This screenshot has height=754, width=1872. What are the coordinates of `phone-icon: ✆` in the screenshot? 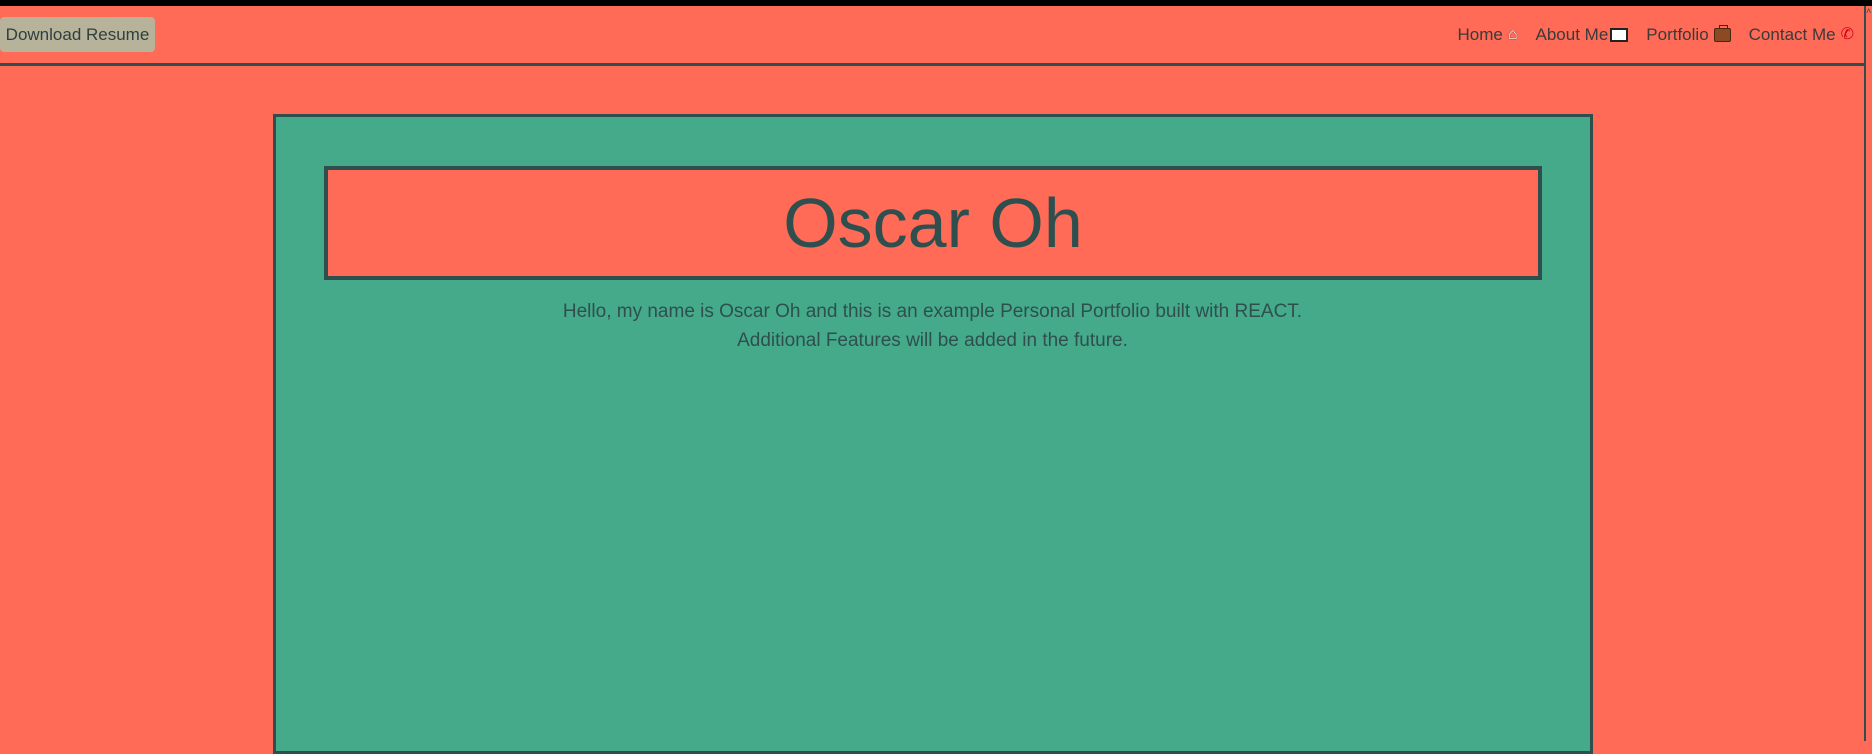 It's located at (1847, 34).